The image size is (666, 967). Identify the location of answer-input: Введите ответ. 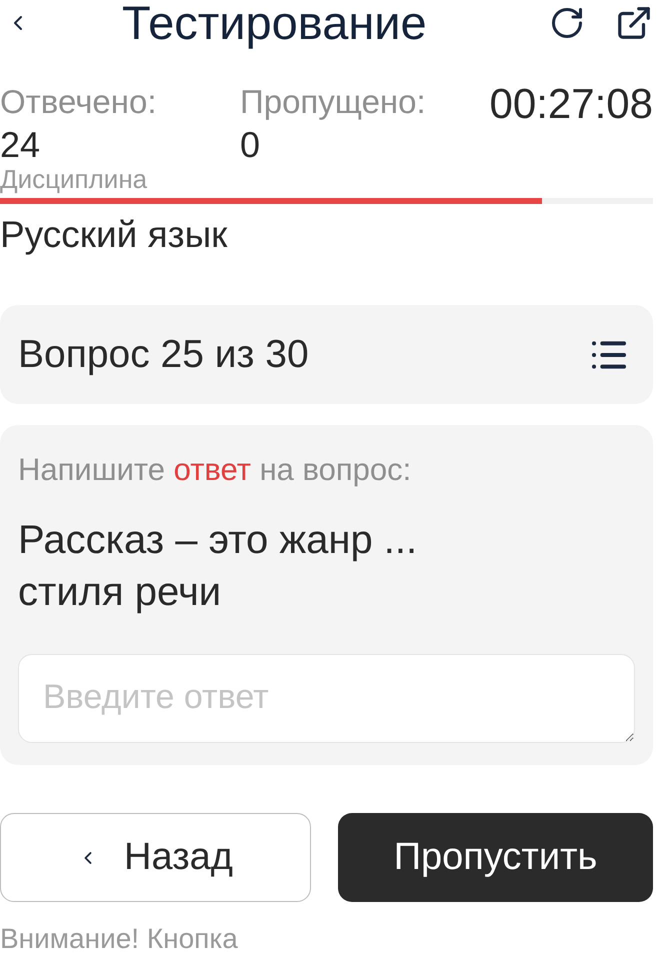
(326, 699).